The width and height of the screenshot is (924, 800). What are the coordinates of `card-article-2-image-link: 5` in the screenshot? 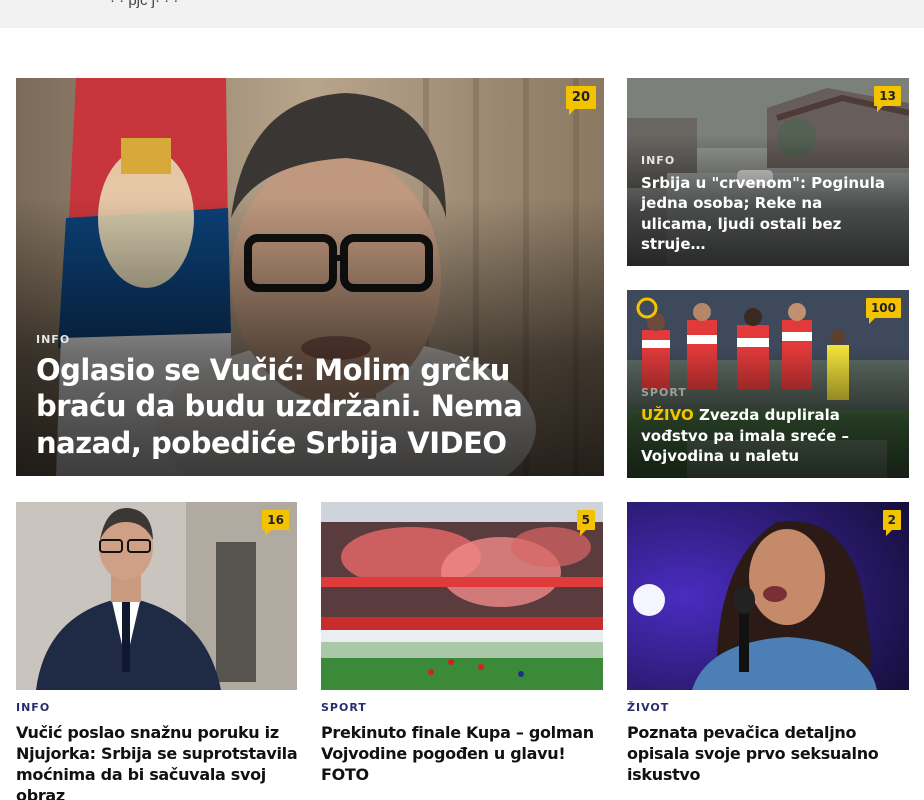 It's located at (462, 596).